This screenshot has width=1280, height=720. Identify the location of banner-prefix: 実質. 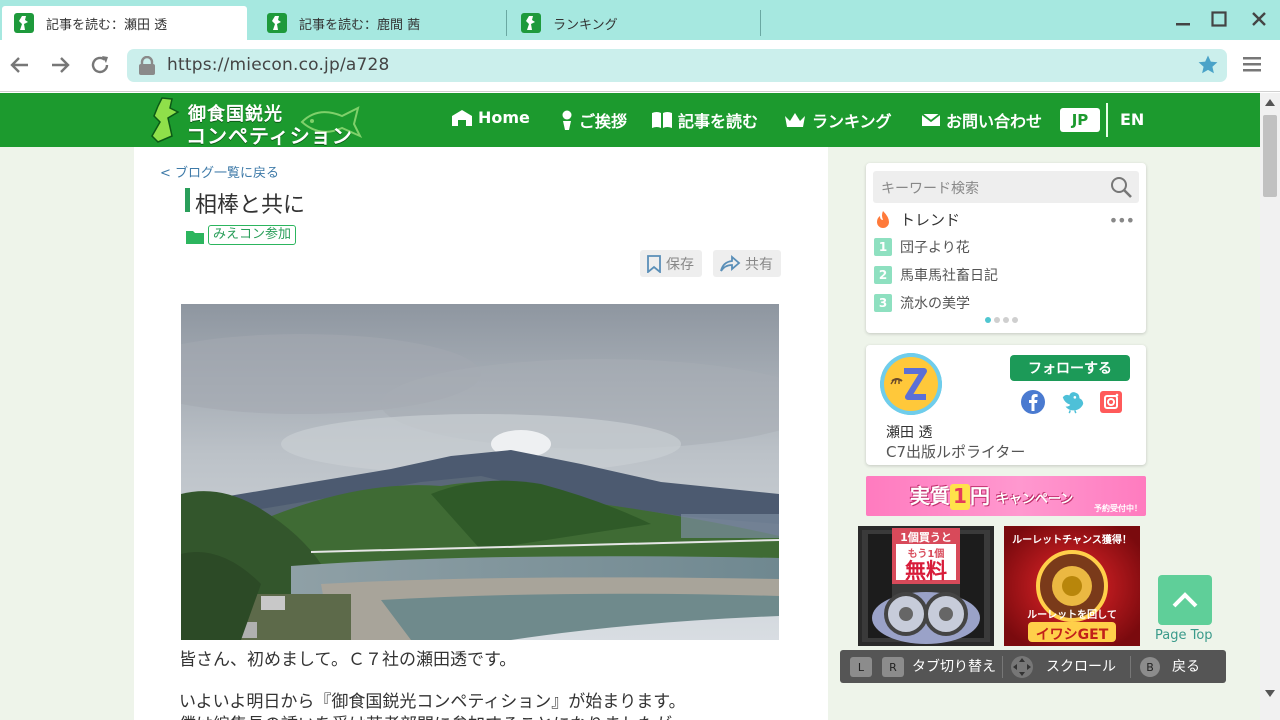
(930, 496).